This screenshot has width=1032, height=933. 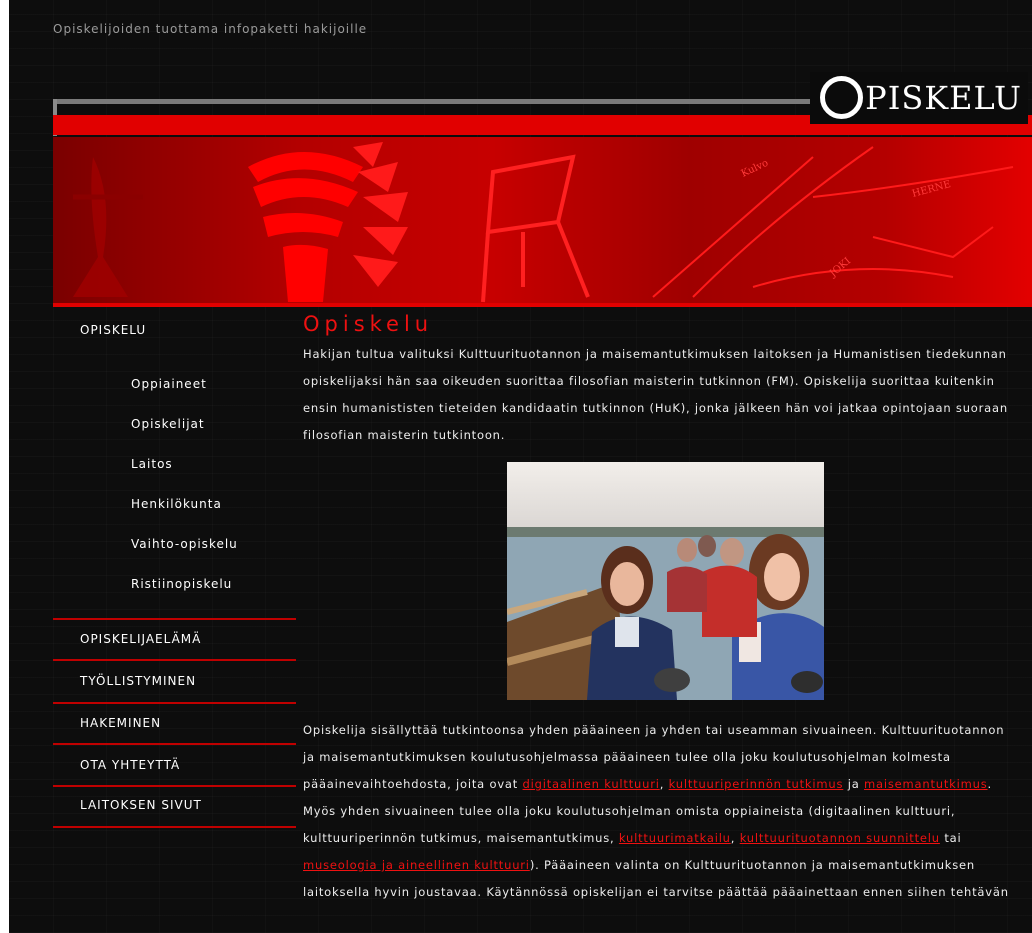 I want to click on students-rowing-photo, so click(x=665, y=581).